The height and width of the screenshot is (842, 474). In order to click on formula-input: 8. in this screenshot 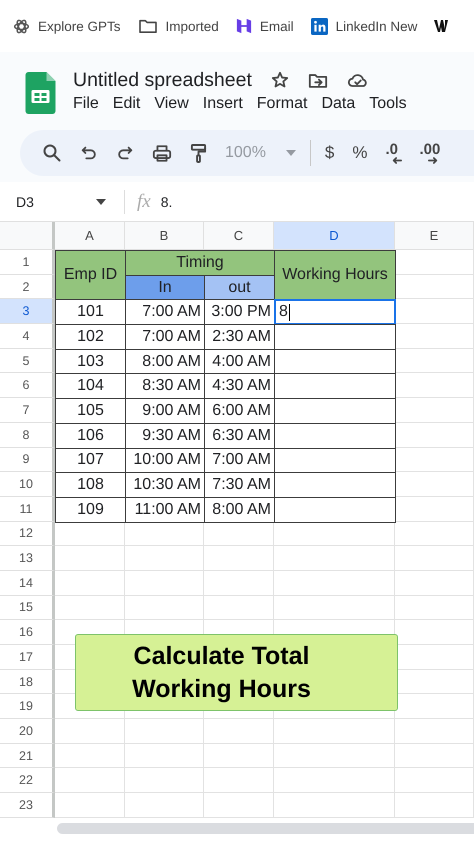, I will do `click(166, 202)`.